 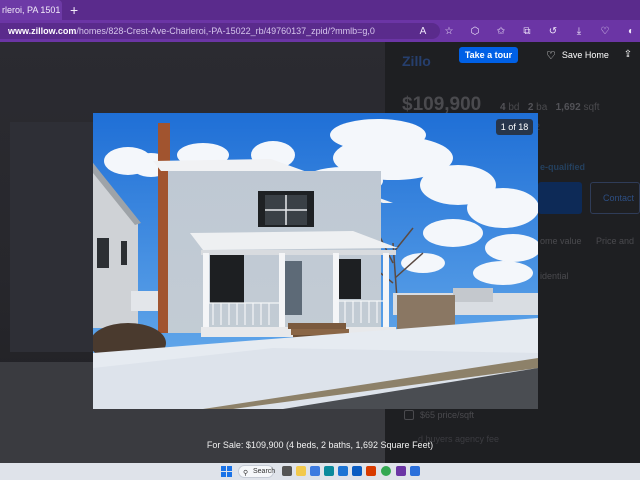 I want to click on vscode-icon, so click(x=415, y=471).